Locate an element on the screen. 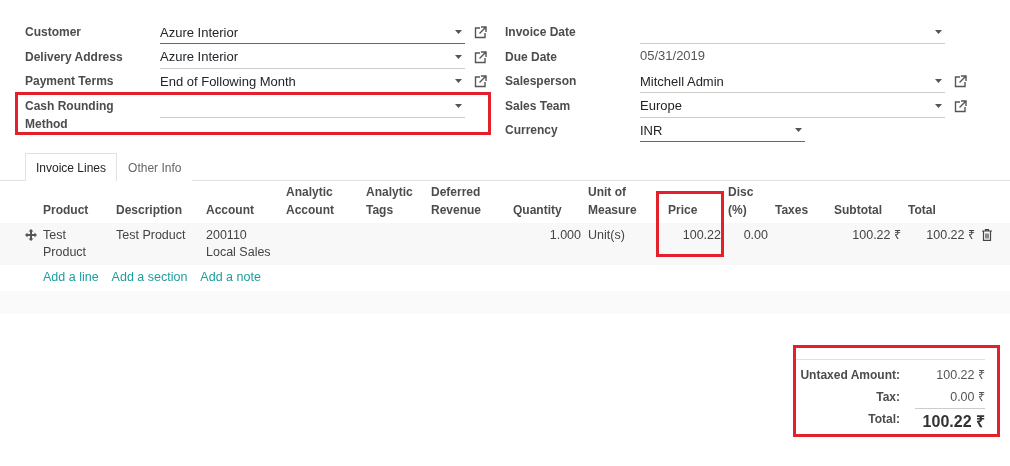 The width and height of the screenshot is (1010, 466). column-header: Description is located at coordinates (161, 203).